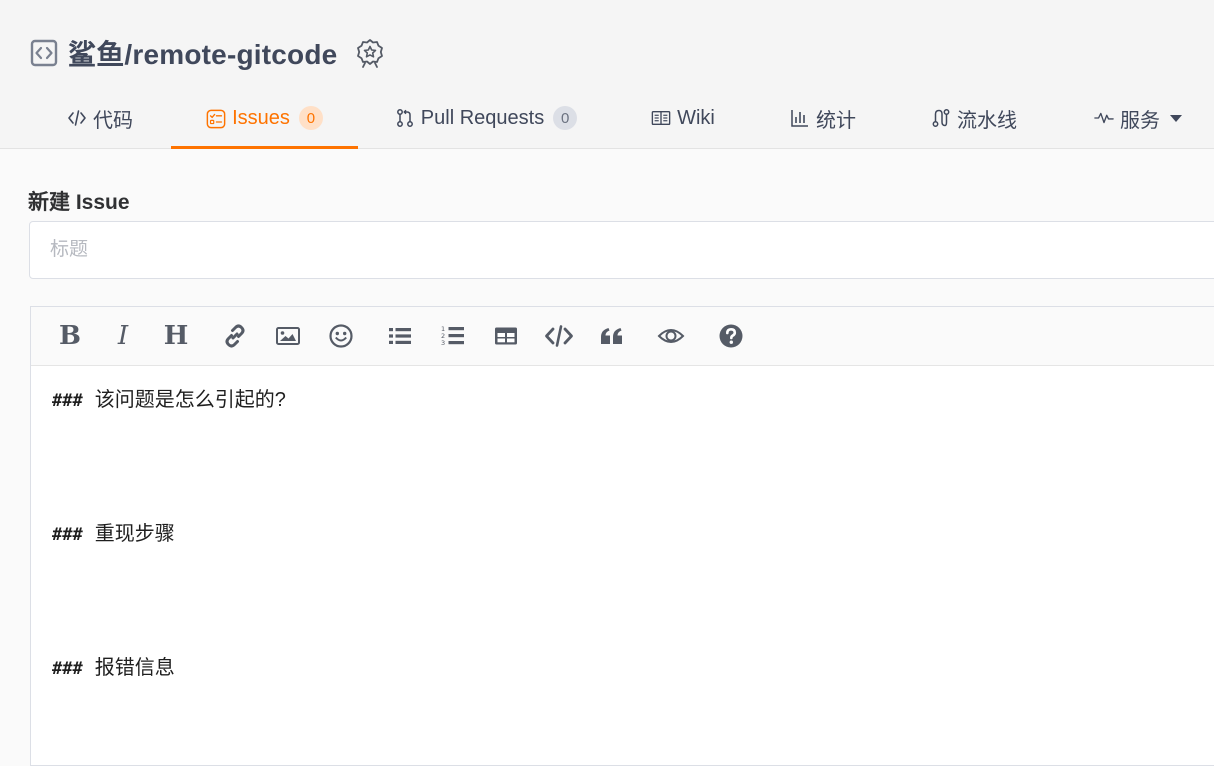  Describe the element at coordinates (400, 336) in the screenshot. I see `bullet-list-icon` at that location.